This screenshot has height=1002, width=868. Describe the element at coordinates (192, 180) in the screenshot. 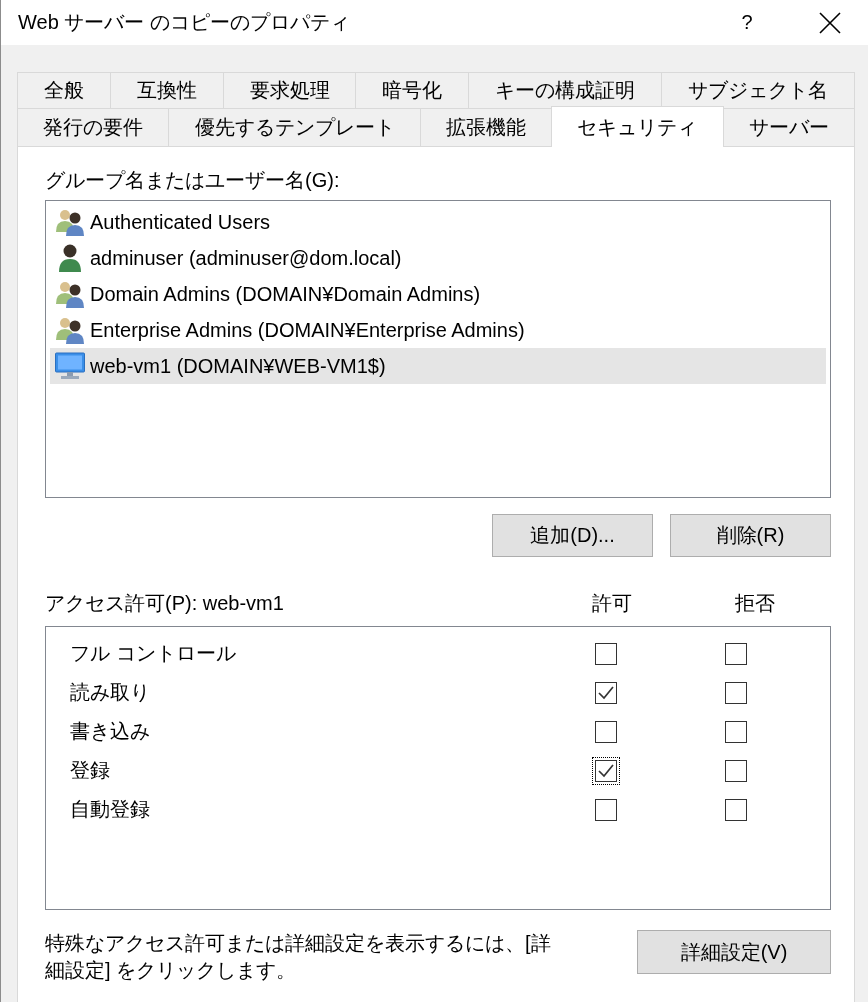

I see `list-label: グループ名またはユーザー名(G):` at that location.